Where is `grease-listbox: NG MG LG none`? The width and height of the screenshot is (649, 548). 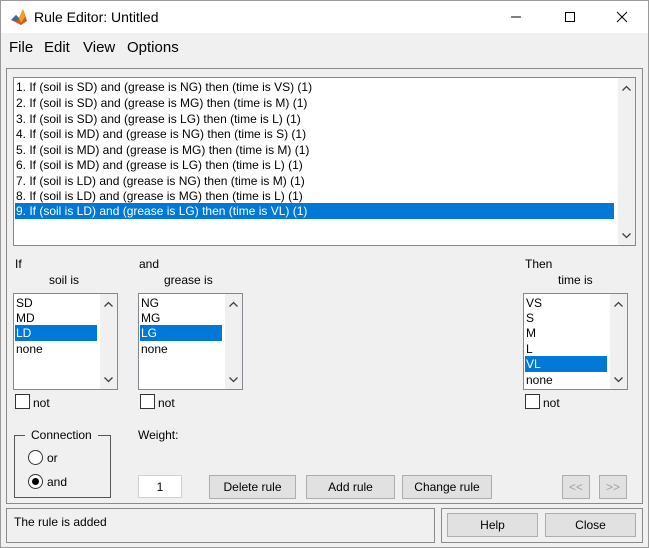 grease-listbox: NG MG LG none is located at coordinates (190, 341).